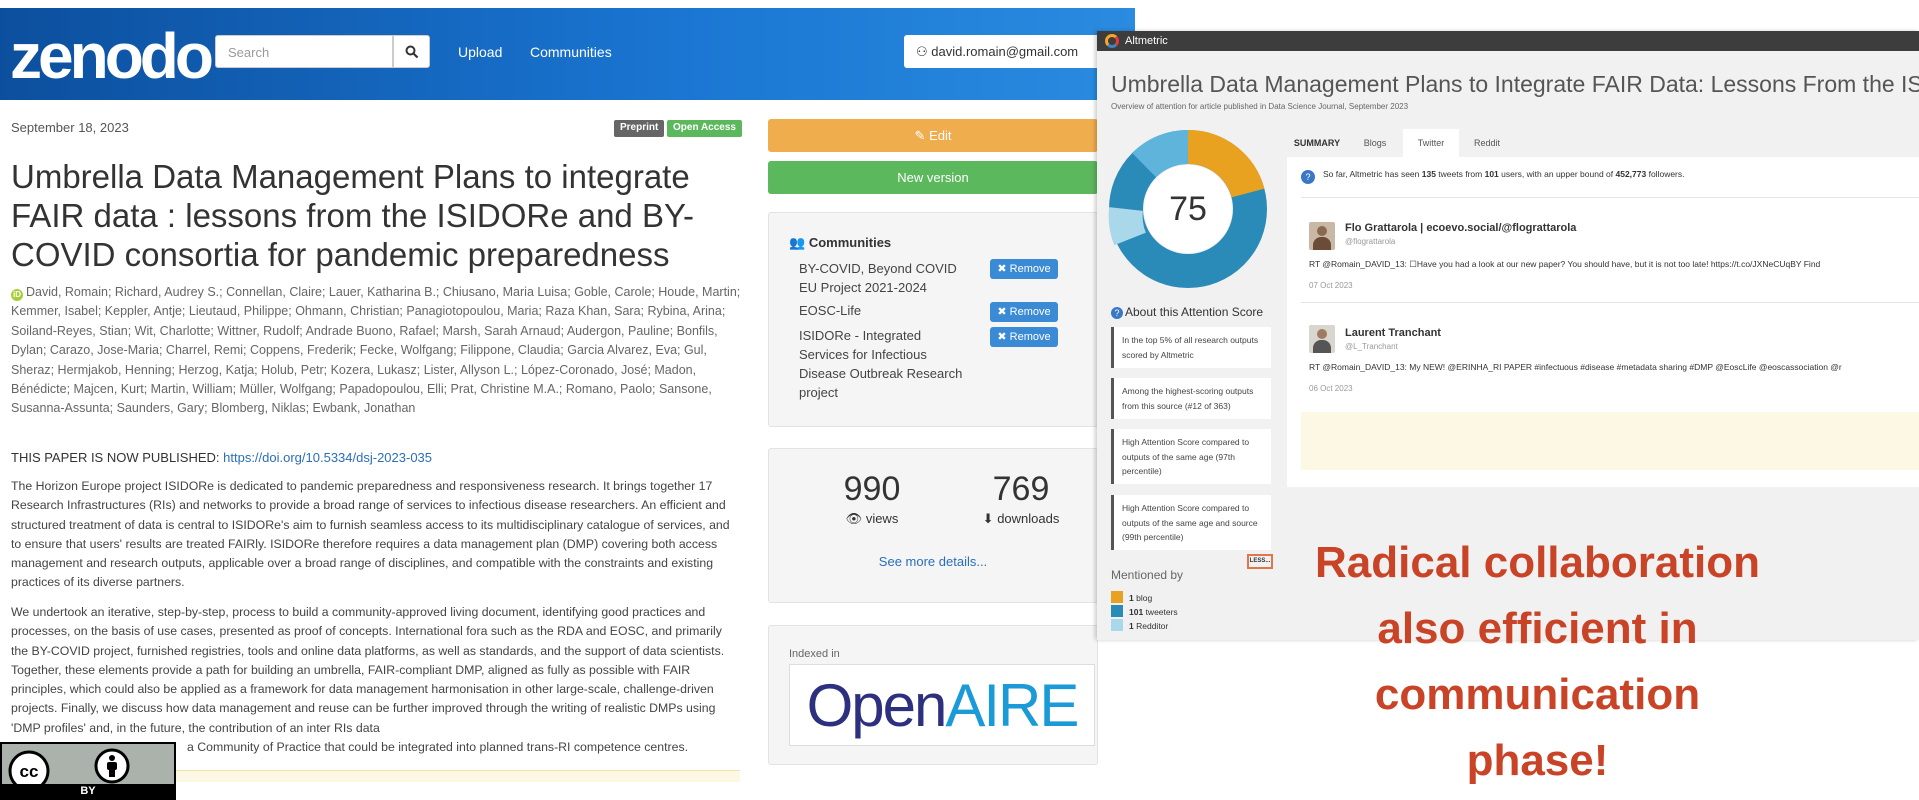  I want to click on users-icon: 👥, so click(797, 242).